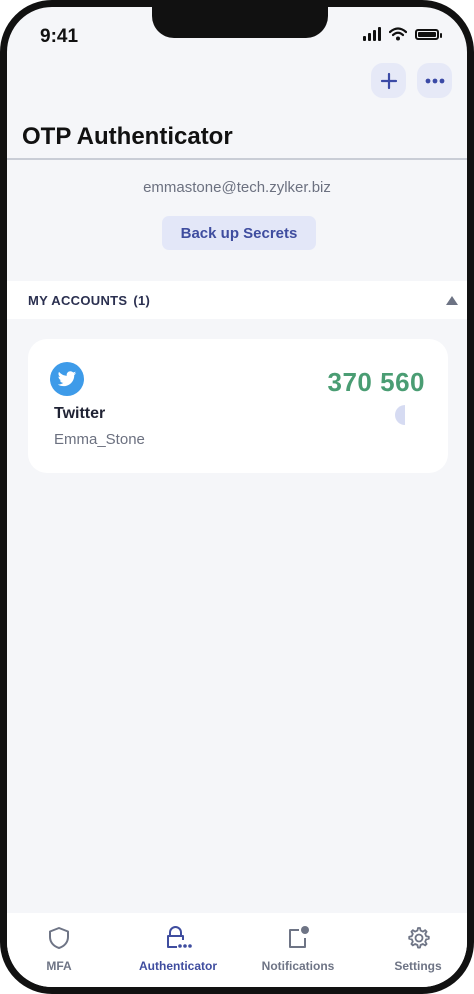  I want to click on more-horizontal-icon, so click(434, 80).